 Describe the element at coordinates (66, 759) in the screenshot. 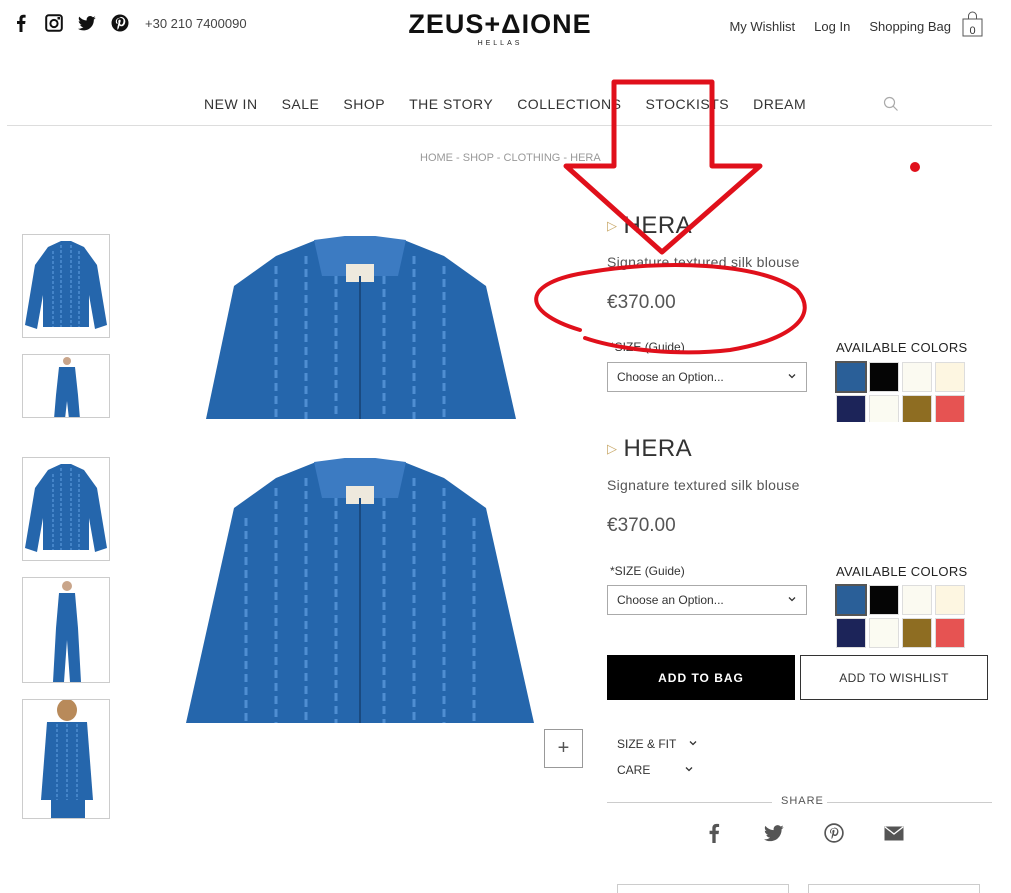

I see `thumbnail-model-back` at that location.